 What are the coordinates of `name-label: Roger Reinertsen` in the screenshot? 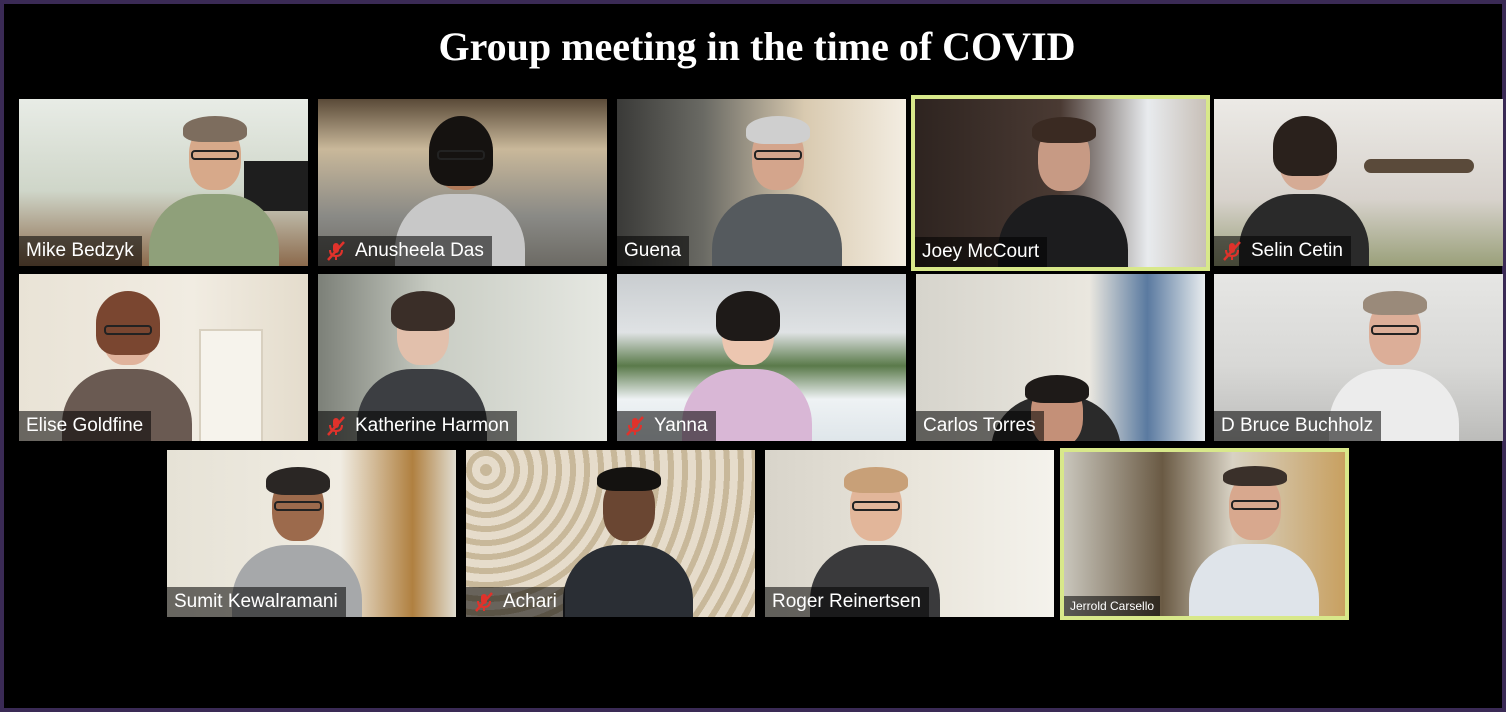 It's located at (847, 602).